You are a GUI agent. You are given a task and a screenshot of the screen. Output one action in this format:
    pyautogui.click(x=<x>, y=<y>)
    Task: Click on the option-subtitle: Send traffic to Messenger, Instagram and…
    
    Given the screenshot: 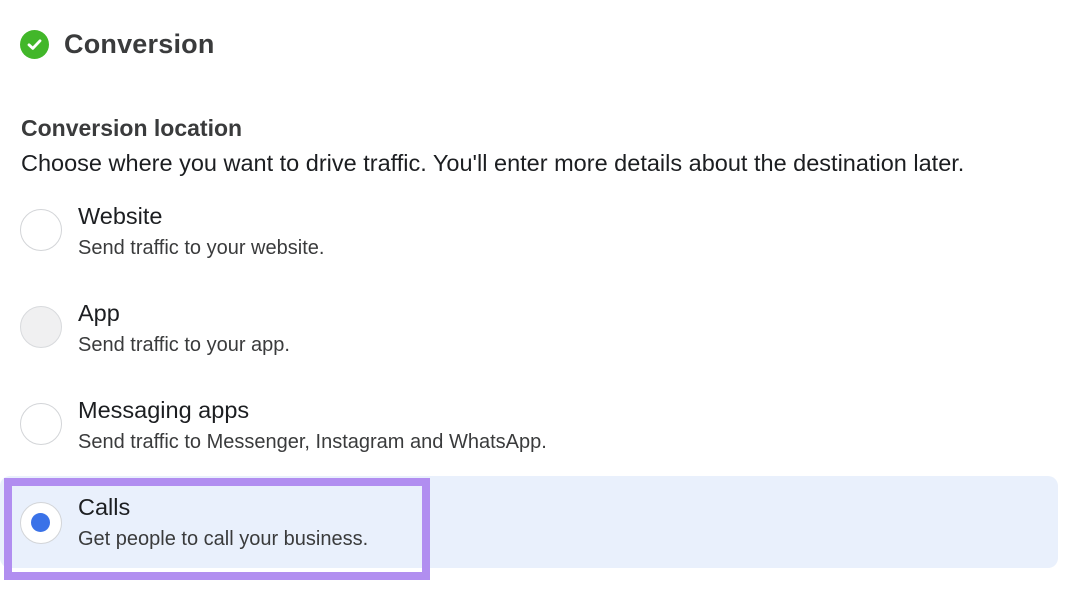 What is the action you would take?
    pyautogui.click(x=312, y=442)
    